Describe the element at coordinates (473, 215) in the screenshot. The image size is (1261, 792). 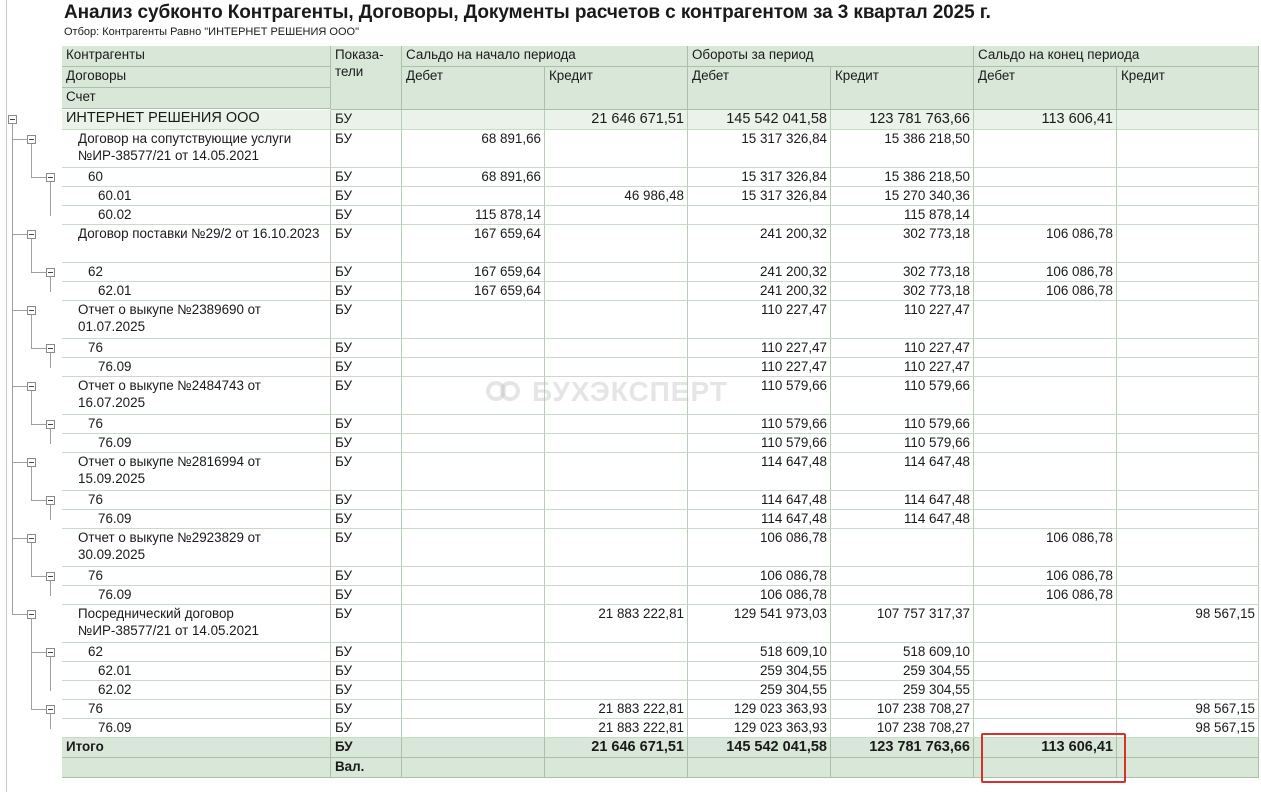
I see `row-value-od: 115 878,14` at that location.